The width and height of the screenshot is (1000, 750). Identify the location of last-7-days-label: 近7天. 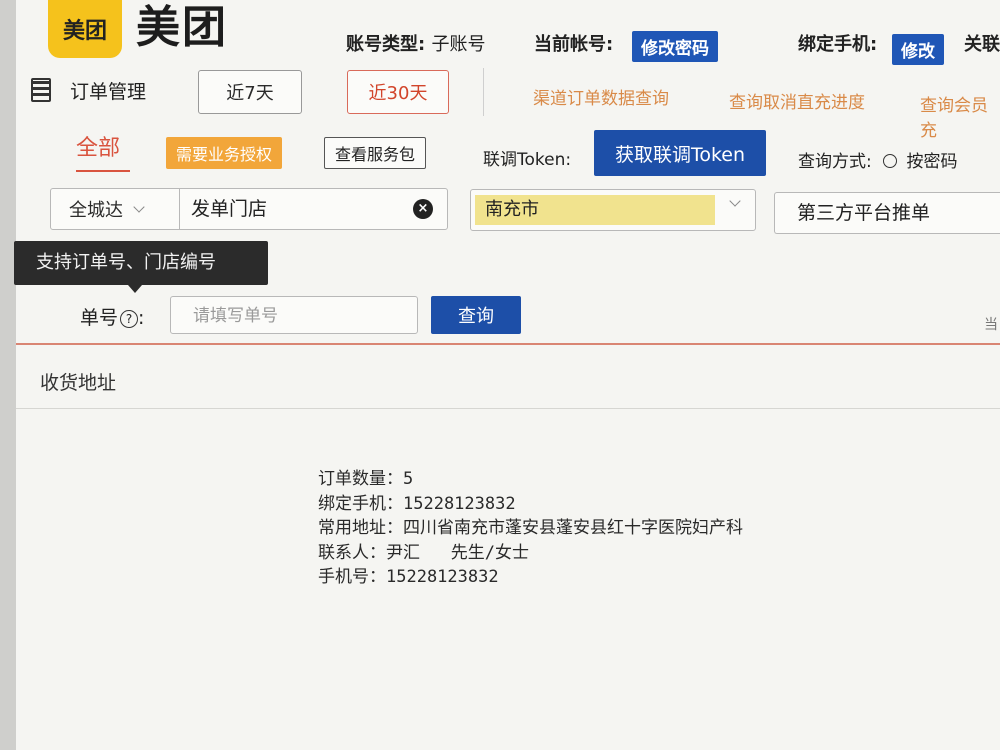
(250, 93).